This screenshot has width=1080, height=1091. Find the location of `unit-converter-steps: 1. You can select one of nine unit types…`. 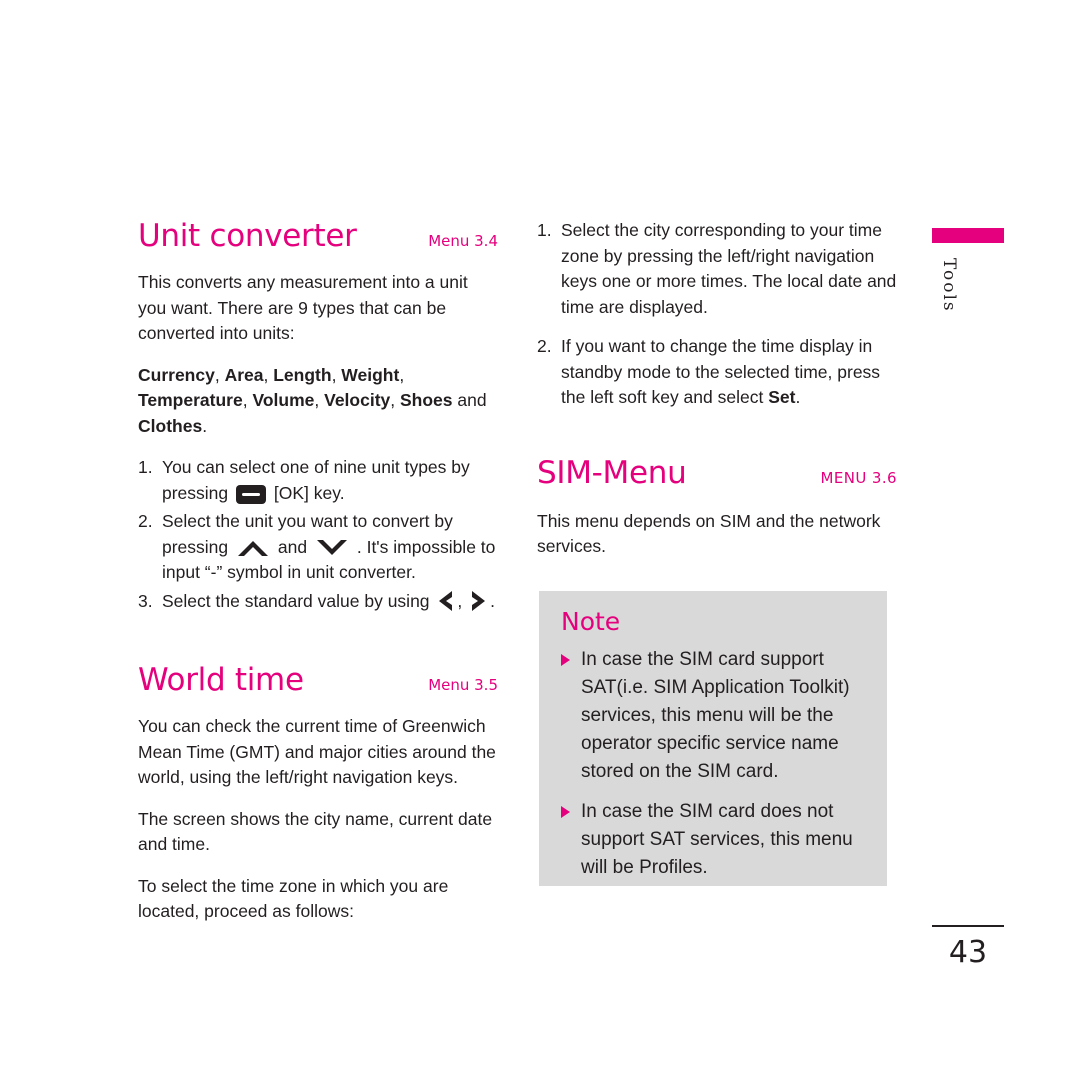

unit-converter-steps: 1. You can select one of nine unit types… is located at coordinates (318, 534).